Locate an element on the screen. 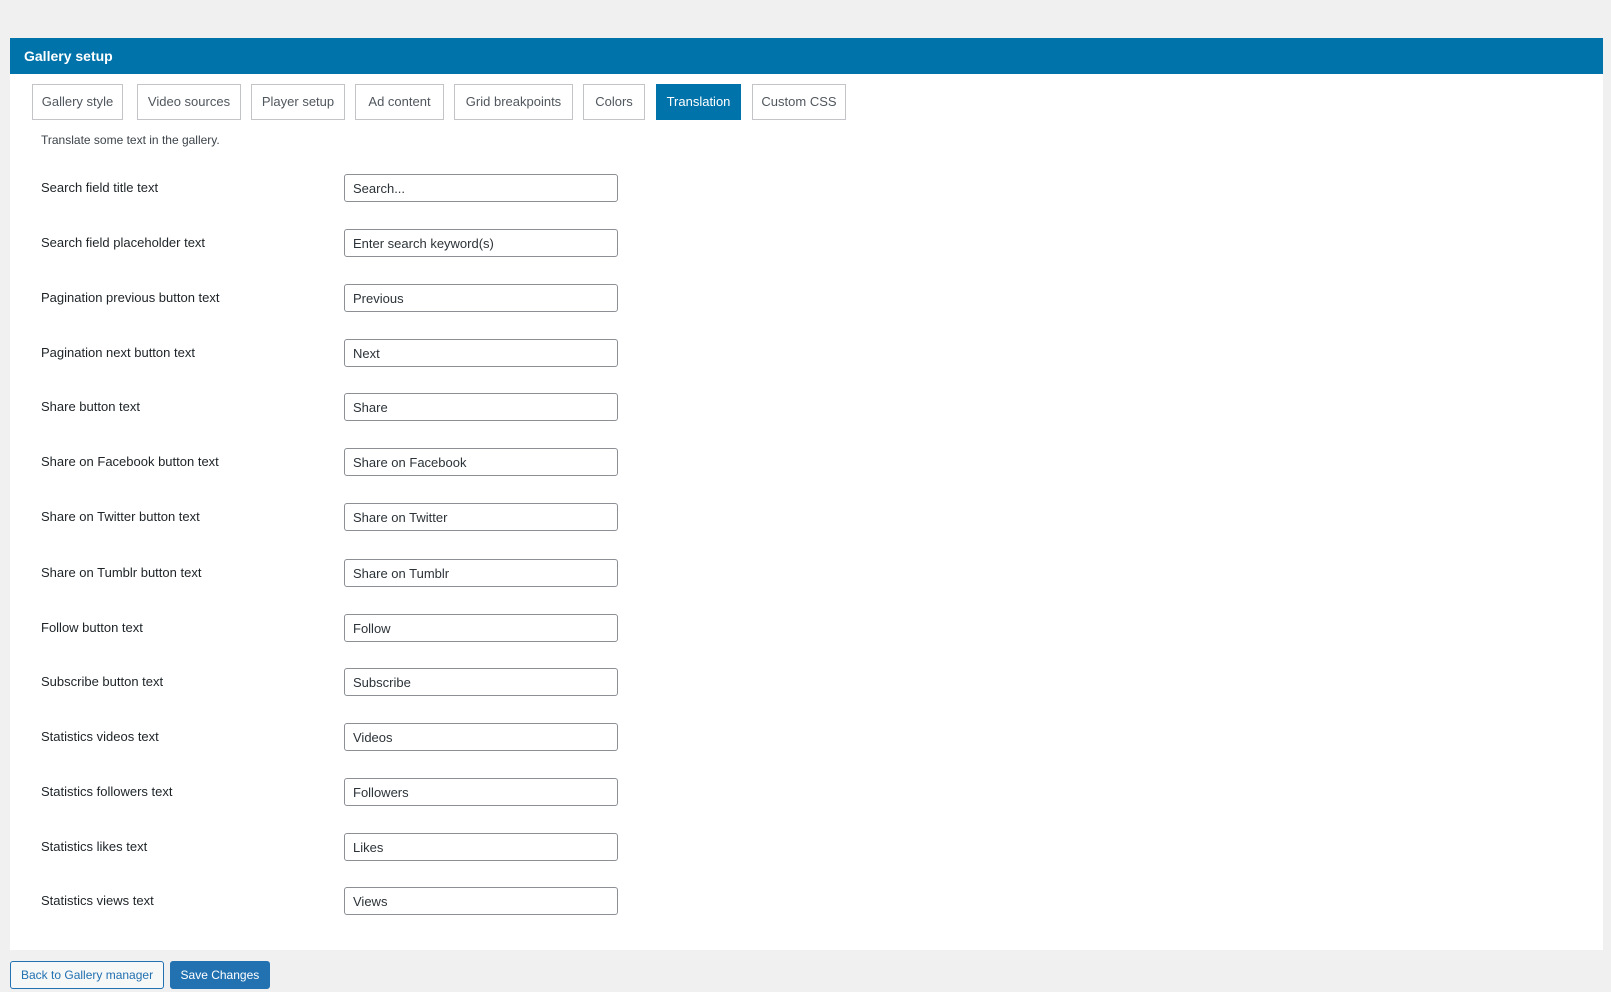 The height and width of the screenshot is (992, 1611). save-changes-button: Save Changes is located at coordinates (220, 975).